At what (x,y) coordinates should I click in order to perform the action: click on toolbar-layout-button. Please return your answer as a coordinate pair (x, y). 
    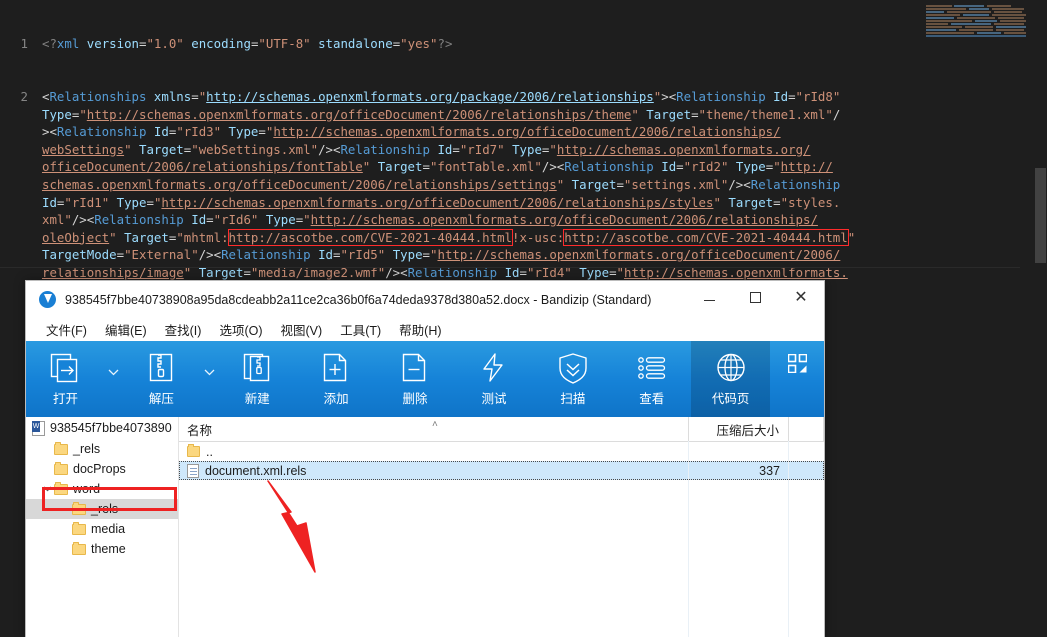
    Looking at the image, I should click on (797, 379).